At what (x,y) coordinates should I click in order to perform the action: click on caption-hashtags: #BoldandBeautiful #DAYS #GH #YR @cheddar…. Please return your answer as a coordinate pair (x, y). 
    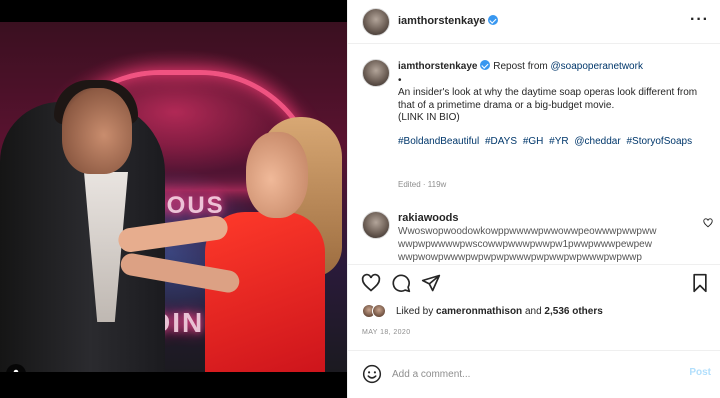
    Looking at the image, I should click on (553, 142).